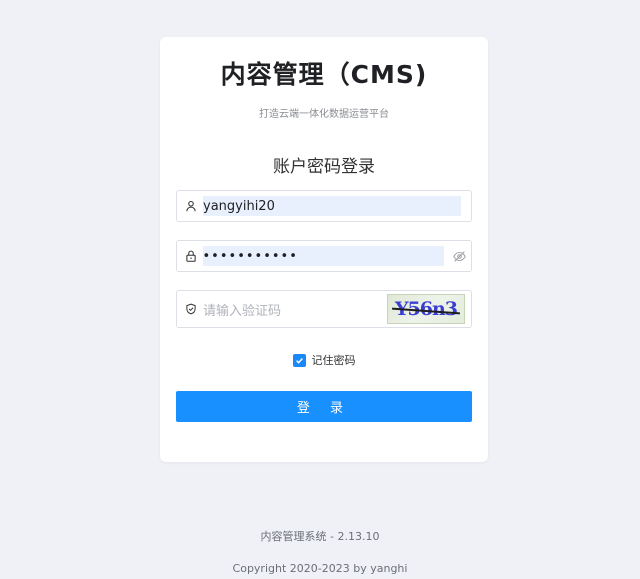 This screenshot has height=579, width=640. I want to click on password-field: •••••••••••, so click(324, 256).